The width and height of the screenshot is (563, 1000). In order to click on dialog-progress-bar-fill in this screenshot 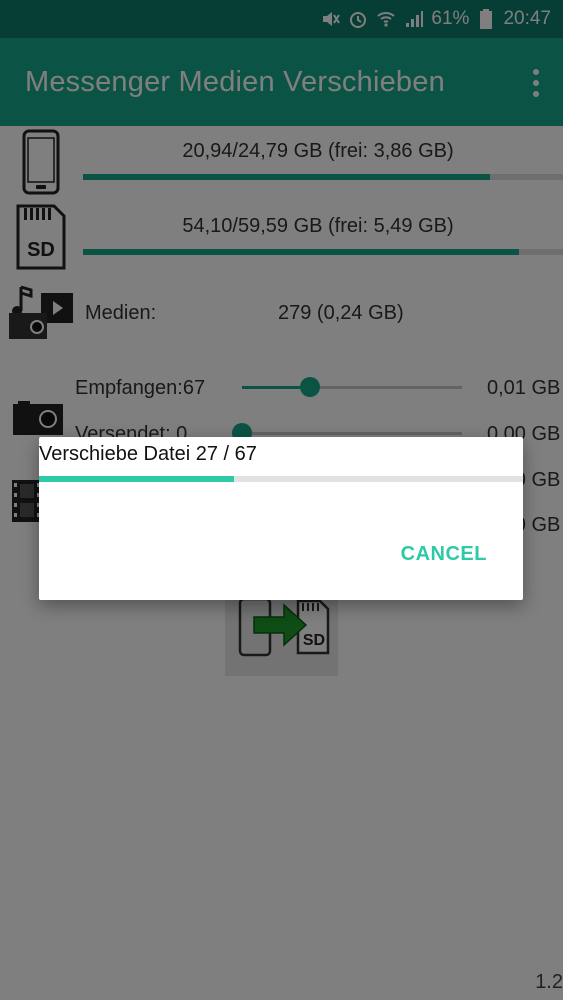, I will do `click(137, 479)`.